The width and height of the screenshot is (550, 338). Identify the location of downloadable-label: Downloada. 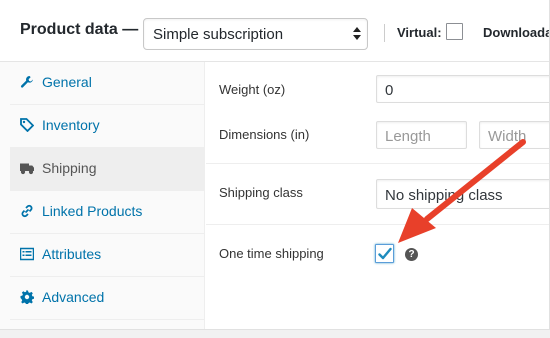
(516, 32).